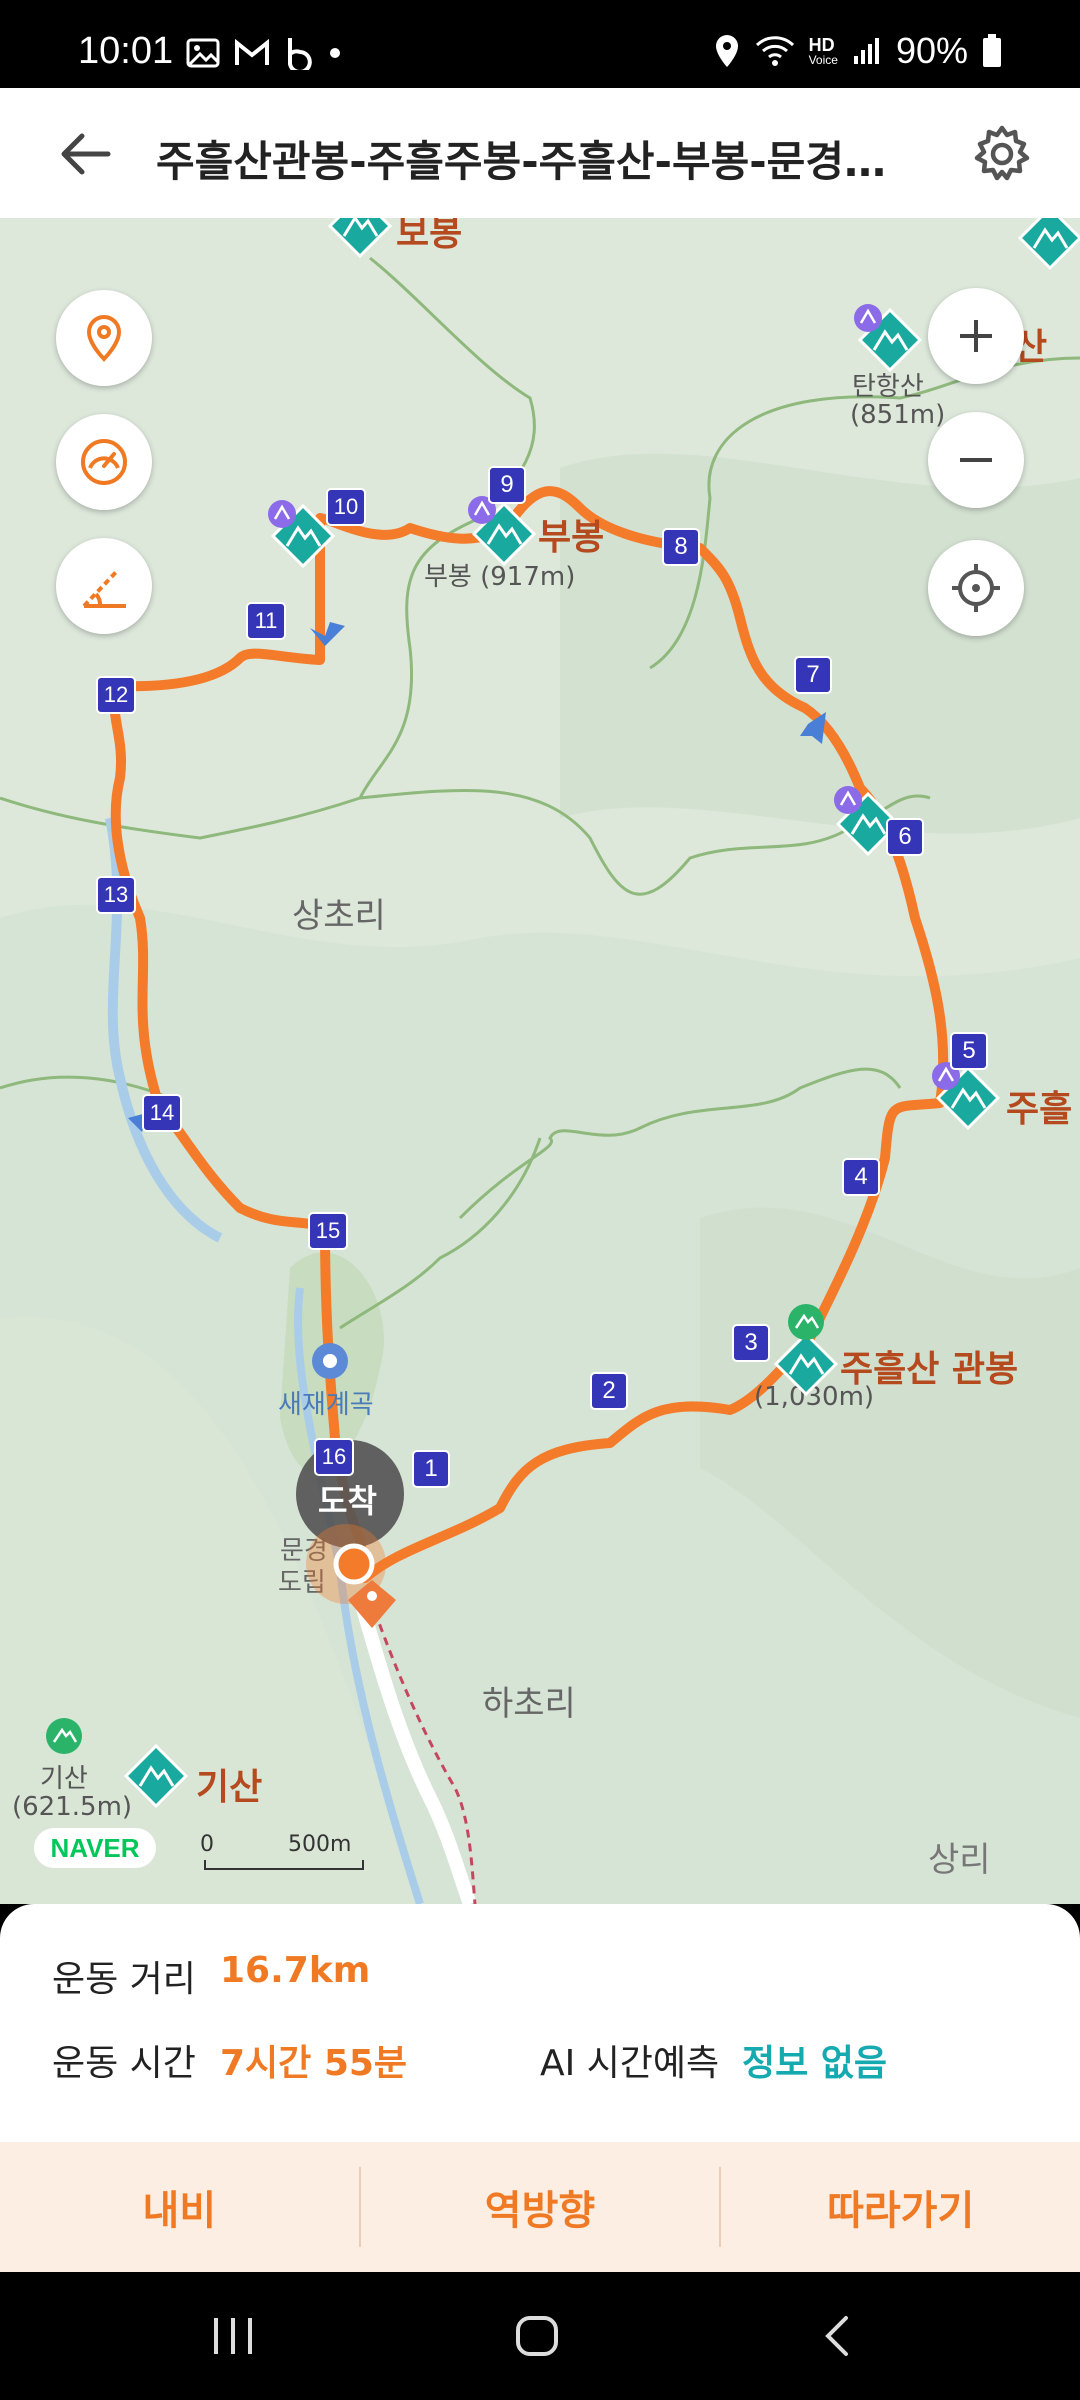 The width and height of the screenshot is (1080, 2400). Describe the element at coordinates (335, 53) in the screenshot. I see `dot-icon` at that location.